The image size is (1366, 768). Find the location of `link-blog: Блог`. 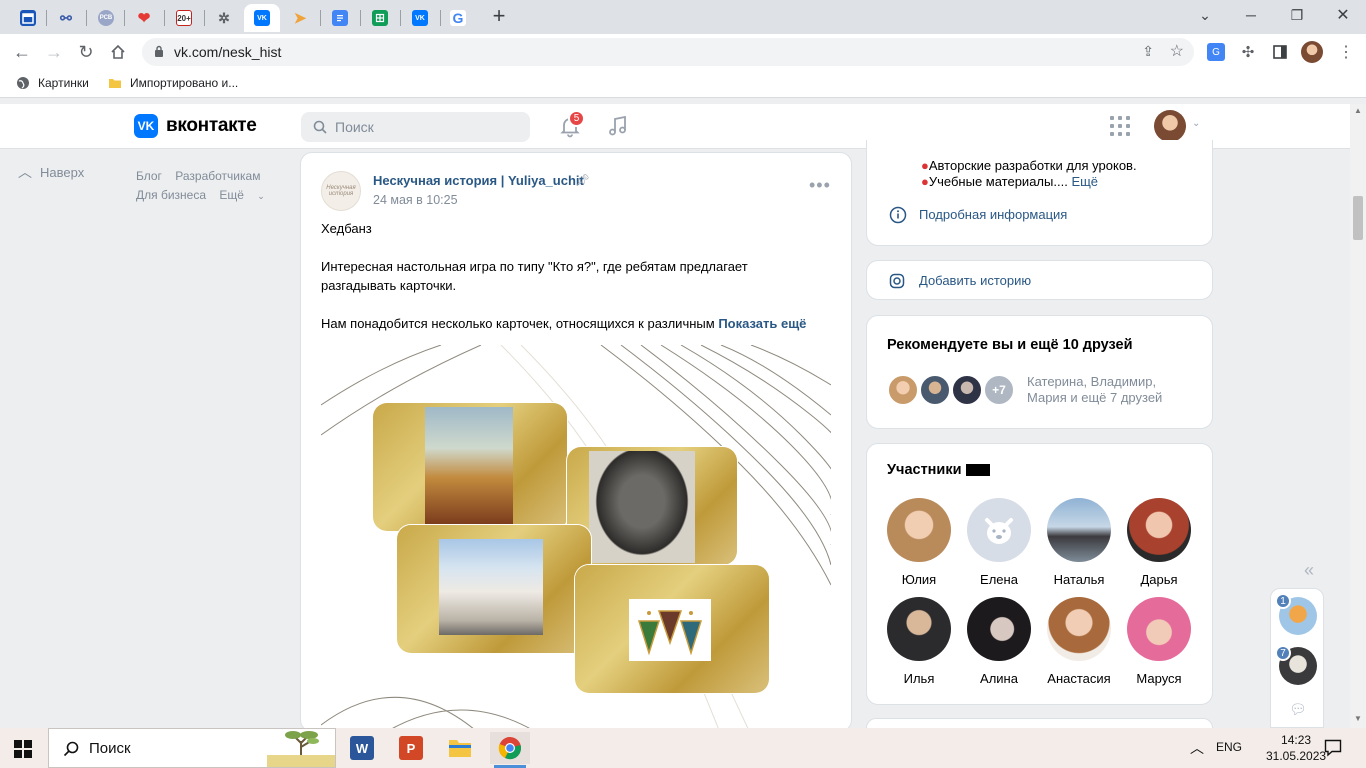

link-blog: Блог is located at coordinates (149, 176).